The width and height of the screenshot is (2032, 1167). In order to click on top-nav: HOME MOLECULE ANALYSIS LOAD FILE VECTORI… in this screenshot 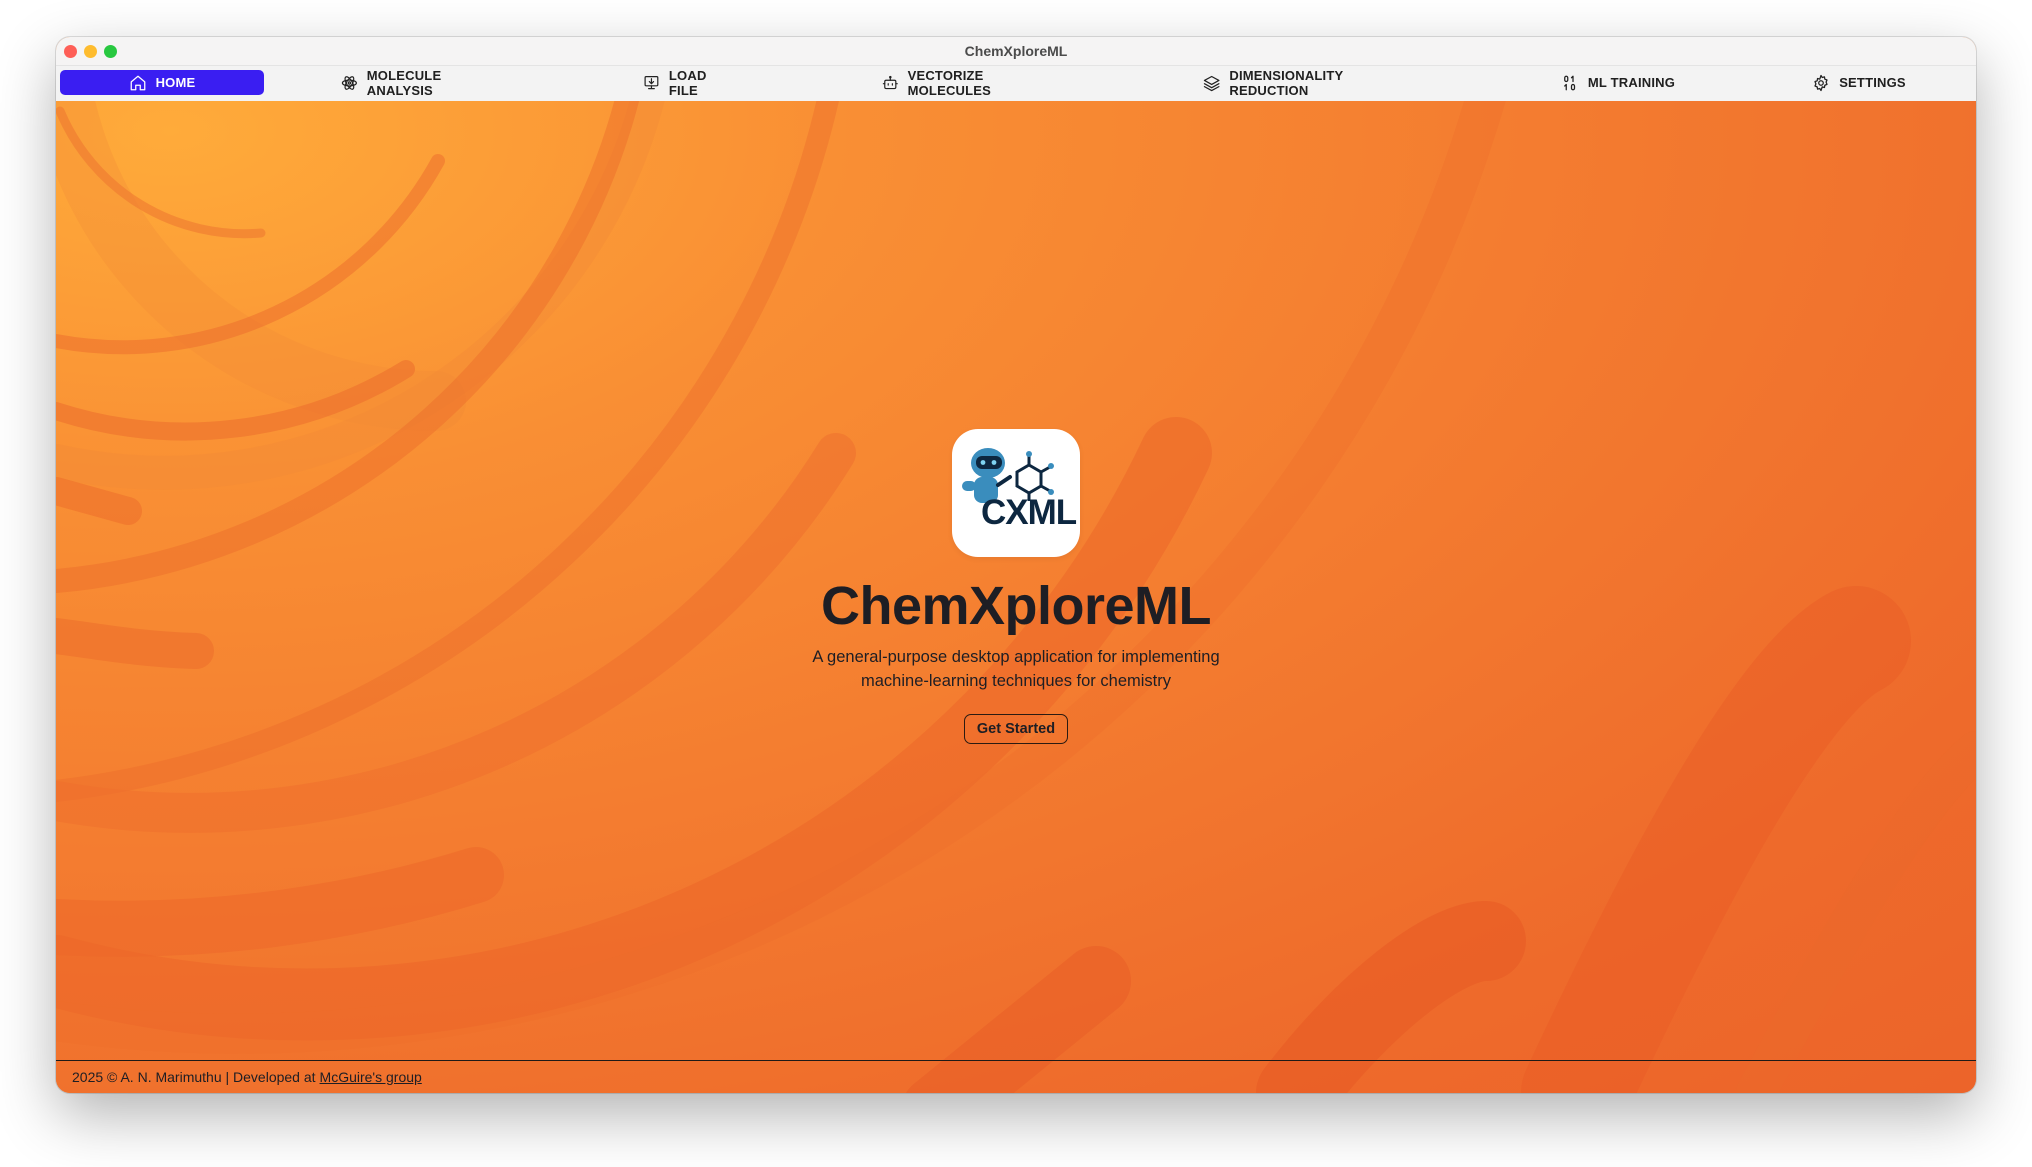, I will do `click(1016, 84)`.